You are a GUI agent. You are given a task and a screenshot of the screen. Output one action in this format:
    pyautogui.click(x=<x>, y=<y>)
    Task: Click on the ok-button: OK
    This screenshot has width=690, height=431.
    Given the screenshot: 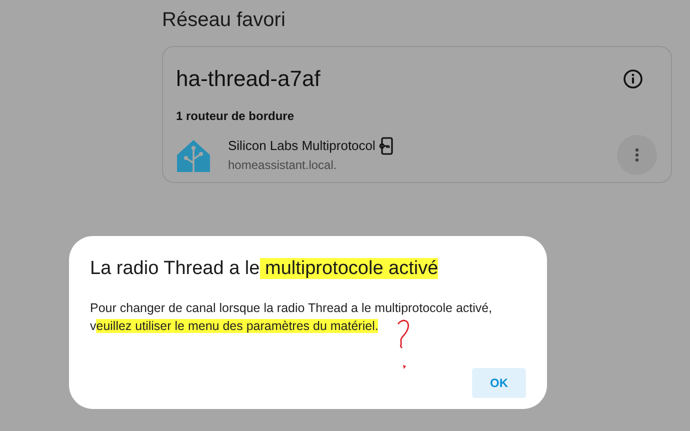 What is the action you would take?
    pyautogui.click(x=499, y=383)
    